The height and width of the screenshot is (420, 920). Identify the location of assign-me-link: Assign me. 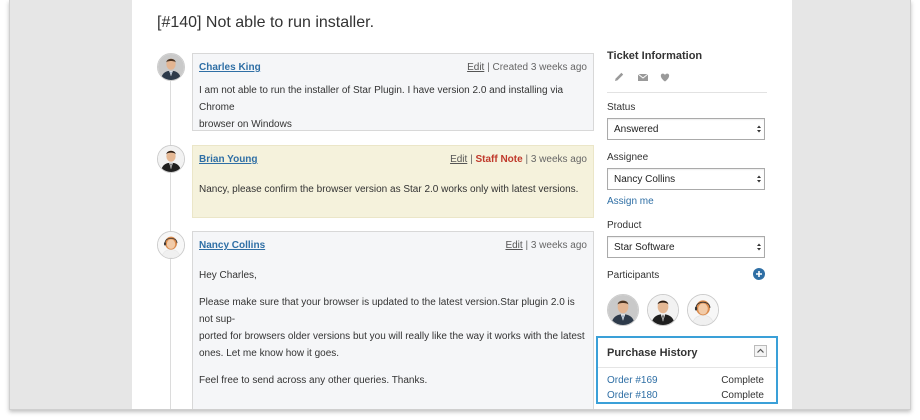
(630, 201).